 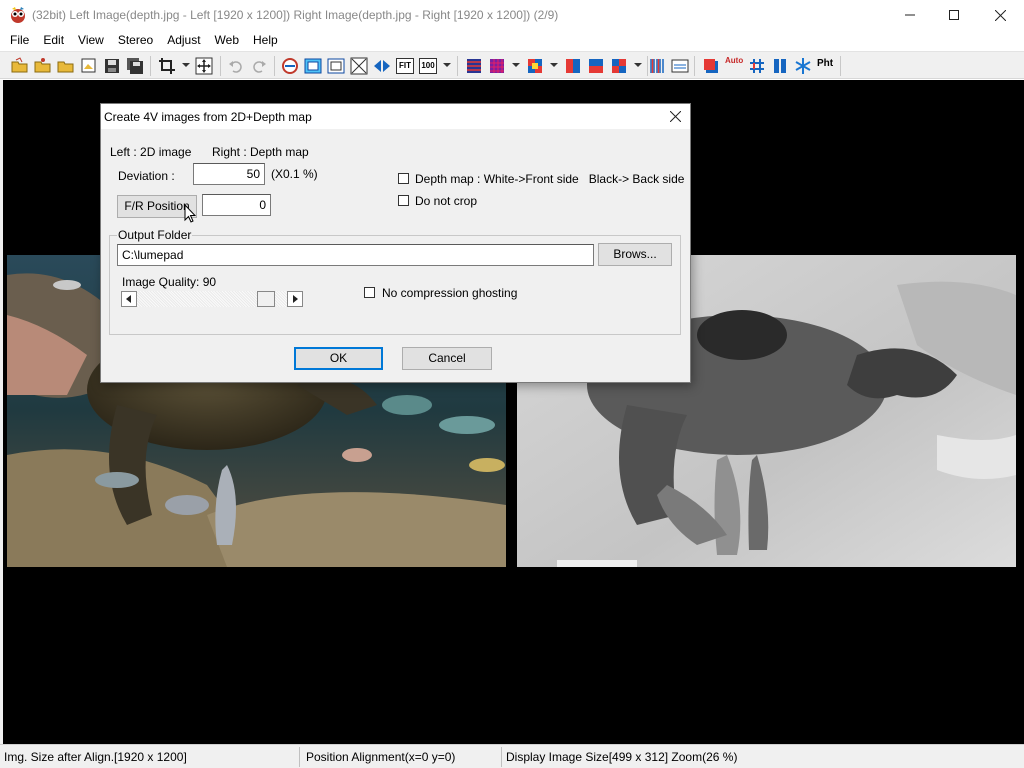 I want to click on dialog-title: Create 4V images from 2D+Depth map, so click(x=208, y=117).